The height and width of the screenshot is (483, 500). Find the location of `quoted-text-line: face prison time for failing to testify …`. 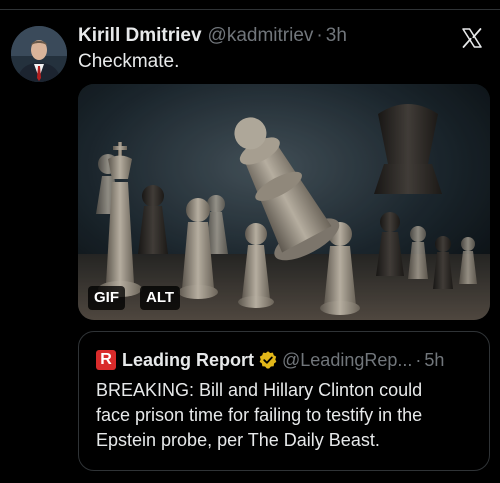

quoted-text-line: face prison time for failing to testify … is located at coordinates (259, 415).